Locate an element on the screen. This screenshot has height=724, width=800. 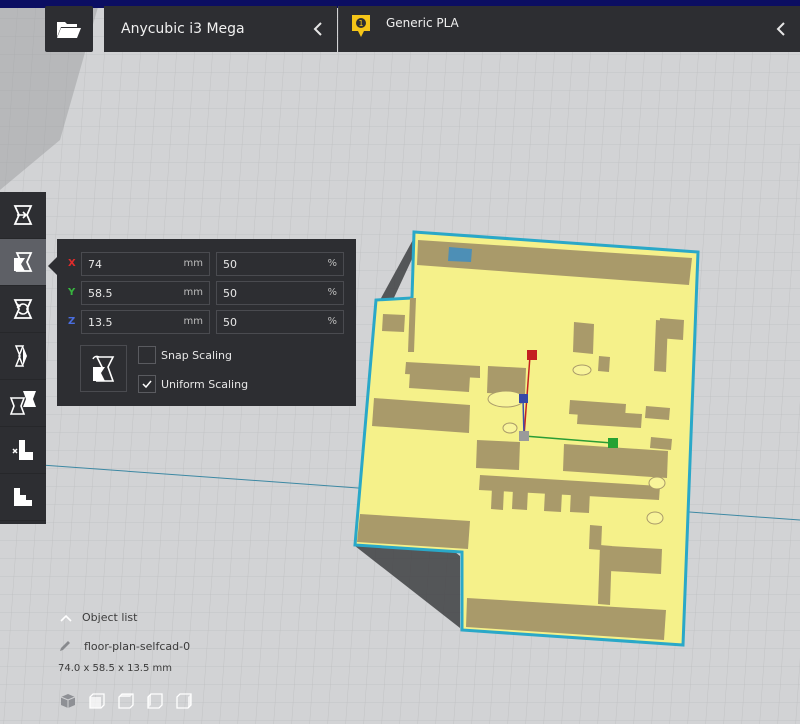
per-model-settings-icon is located at coordinates (22, 403).